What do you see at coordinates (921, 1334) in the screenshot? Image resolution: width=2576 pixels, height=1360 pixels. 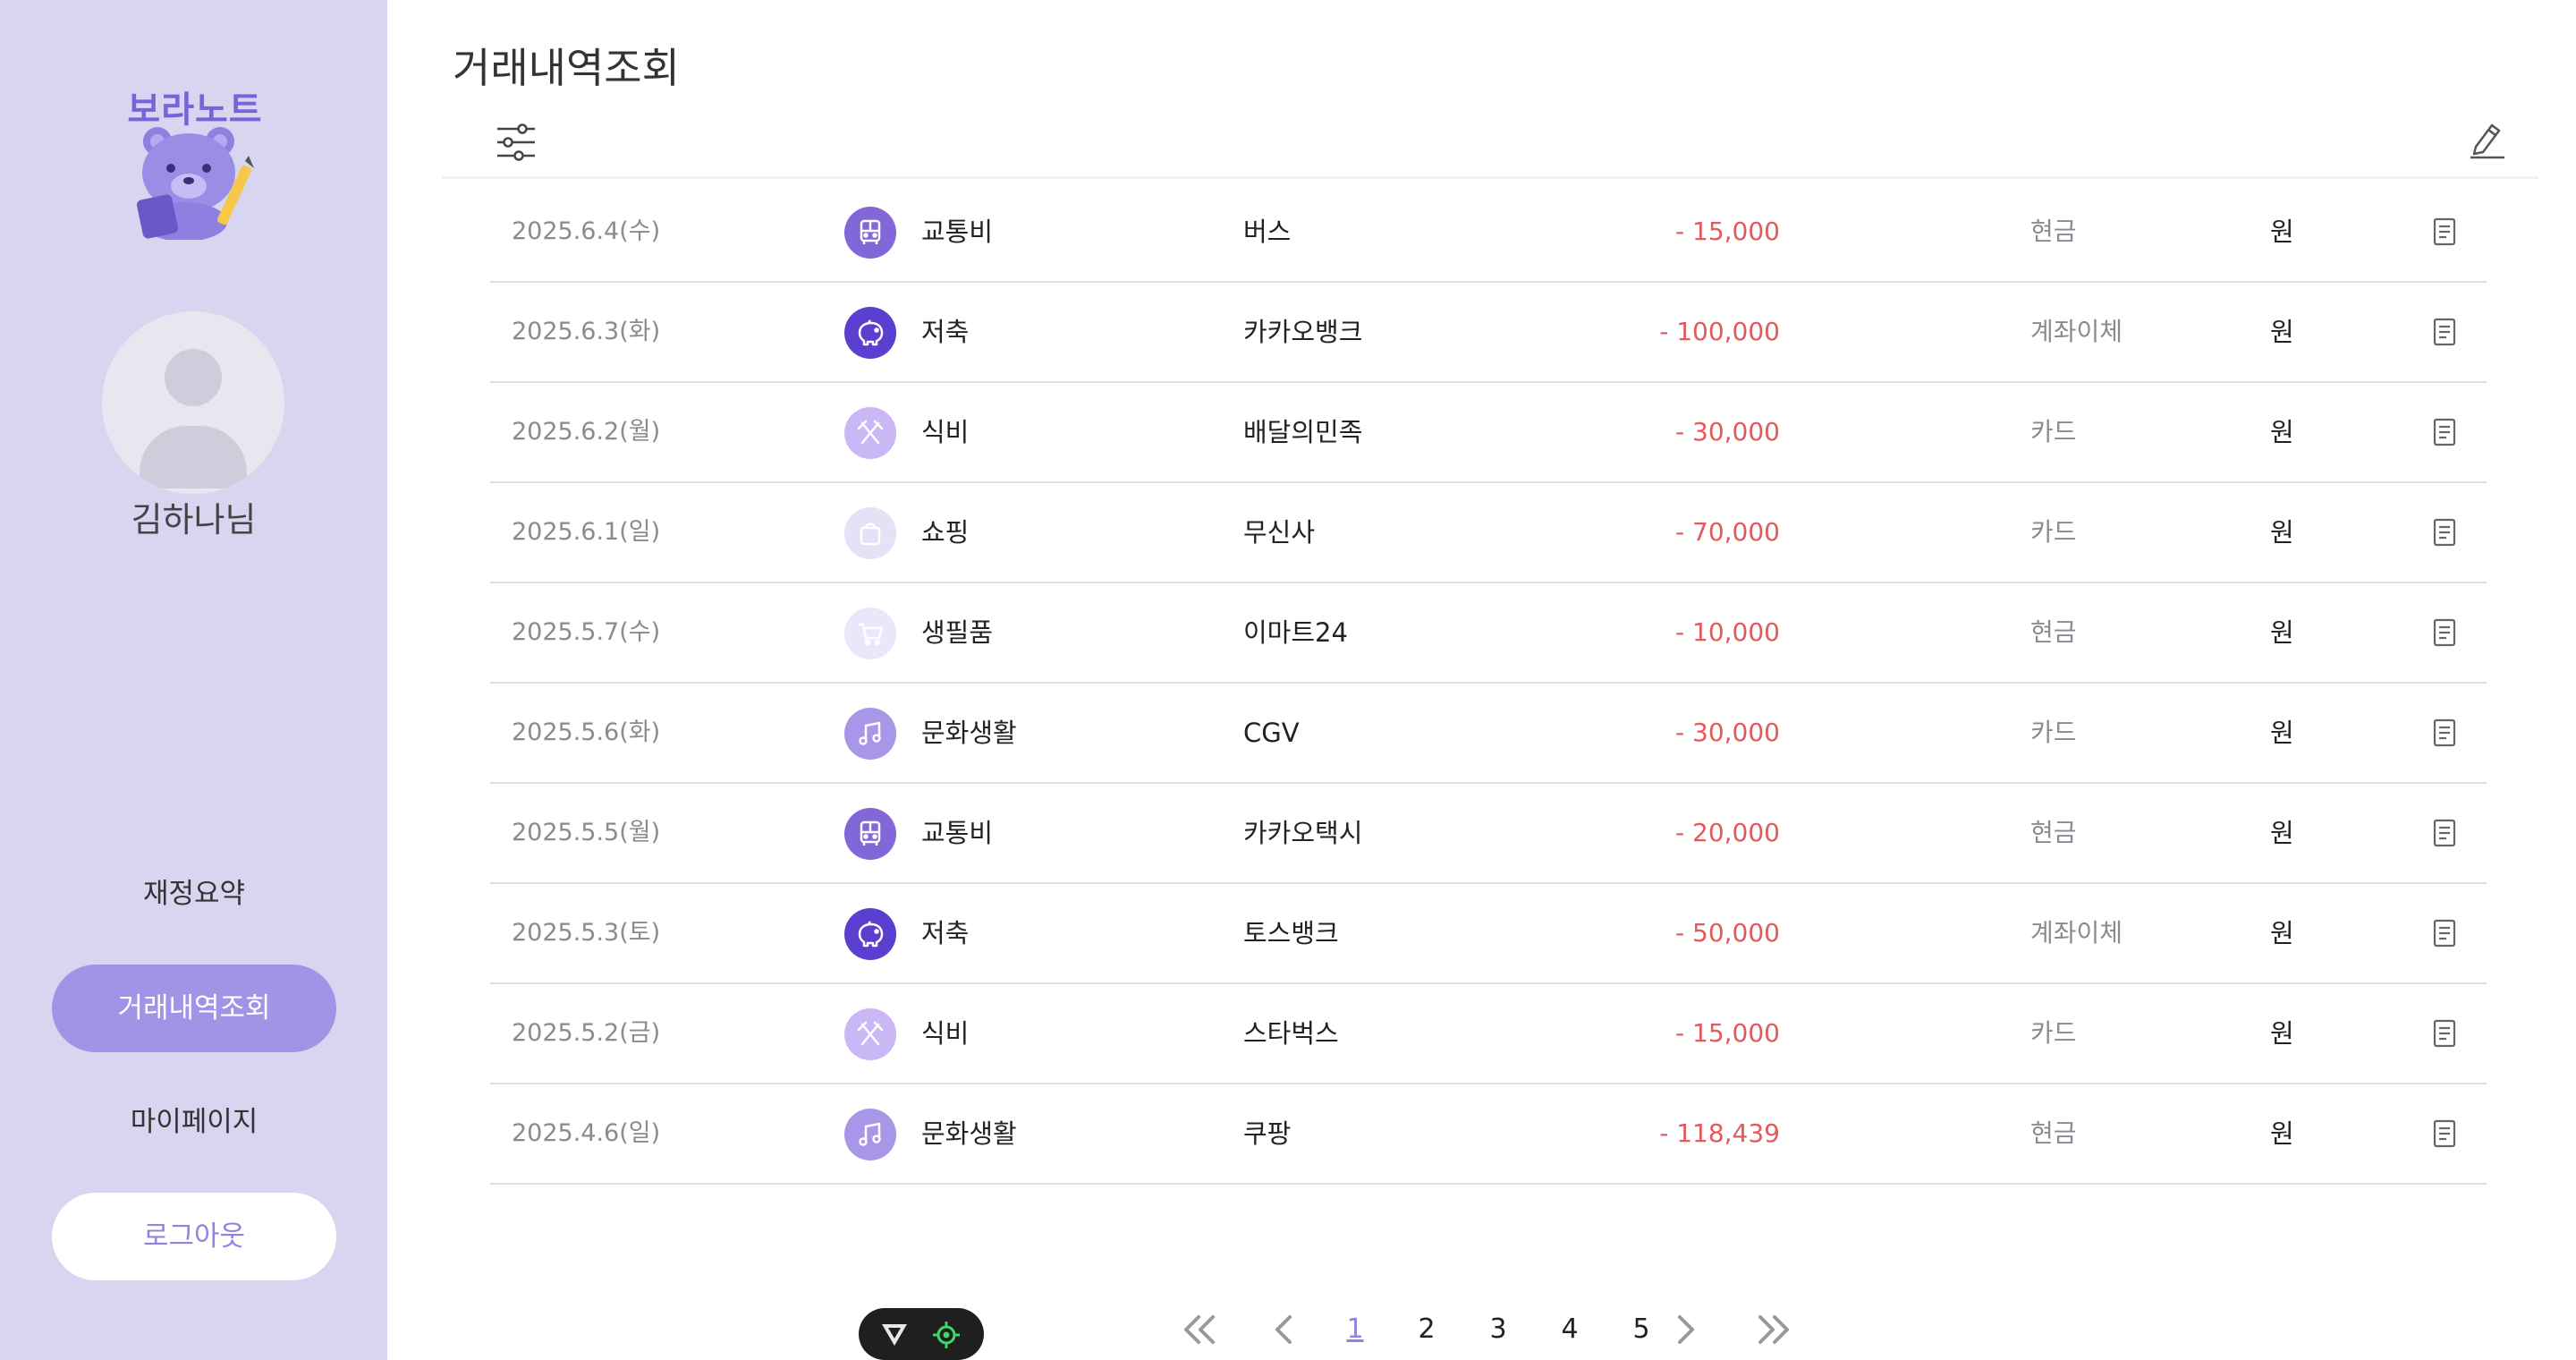 I see `floating-toolbar` at bounding box center [921, 1334].